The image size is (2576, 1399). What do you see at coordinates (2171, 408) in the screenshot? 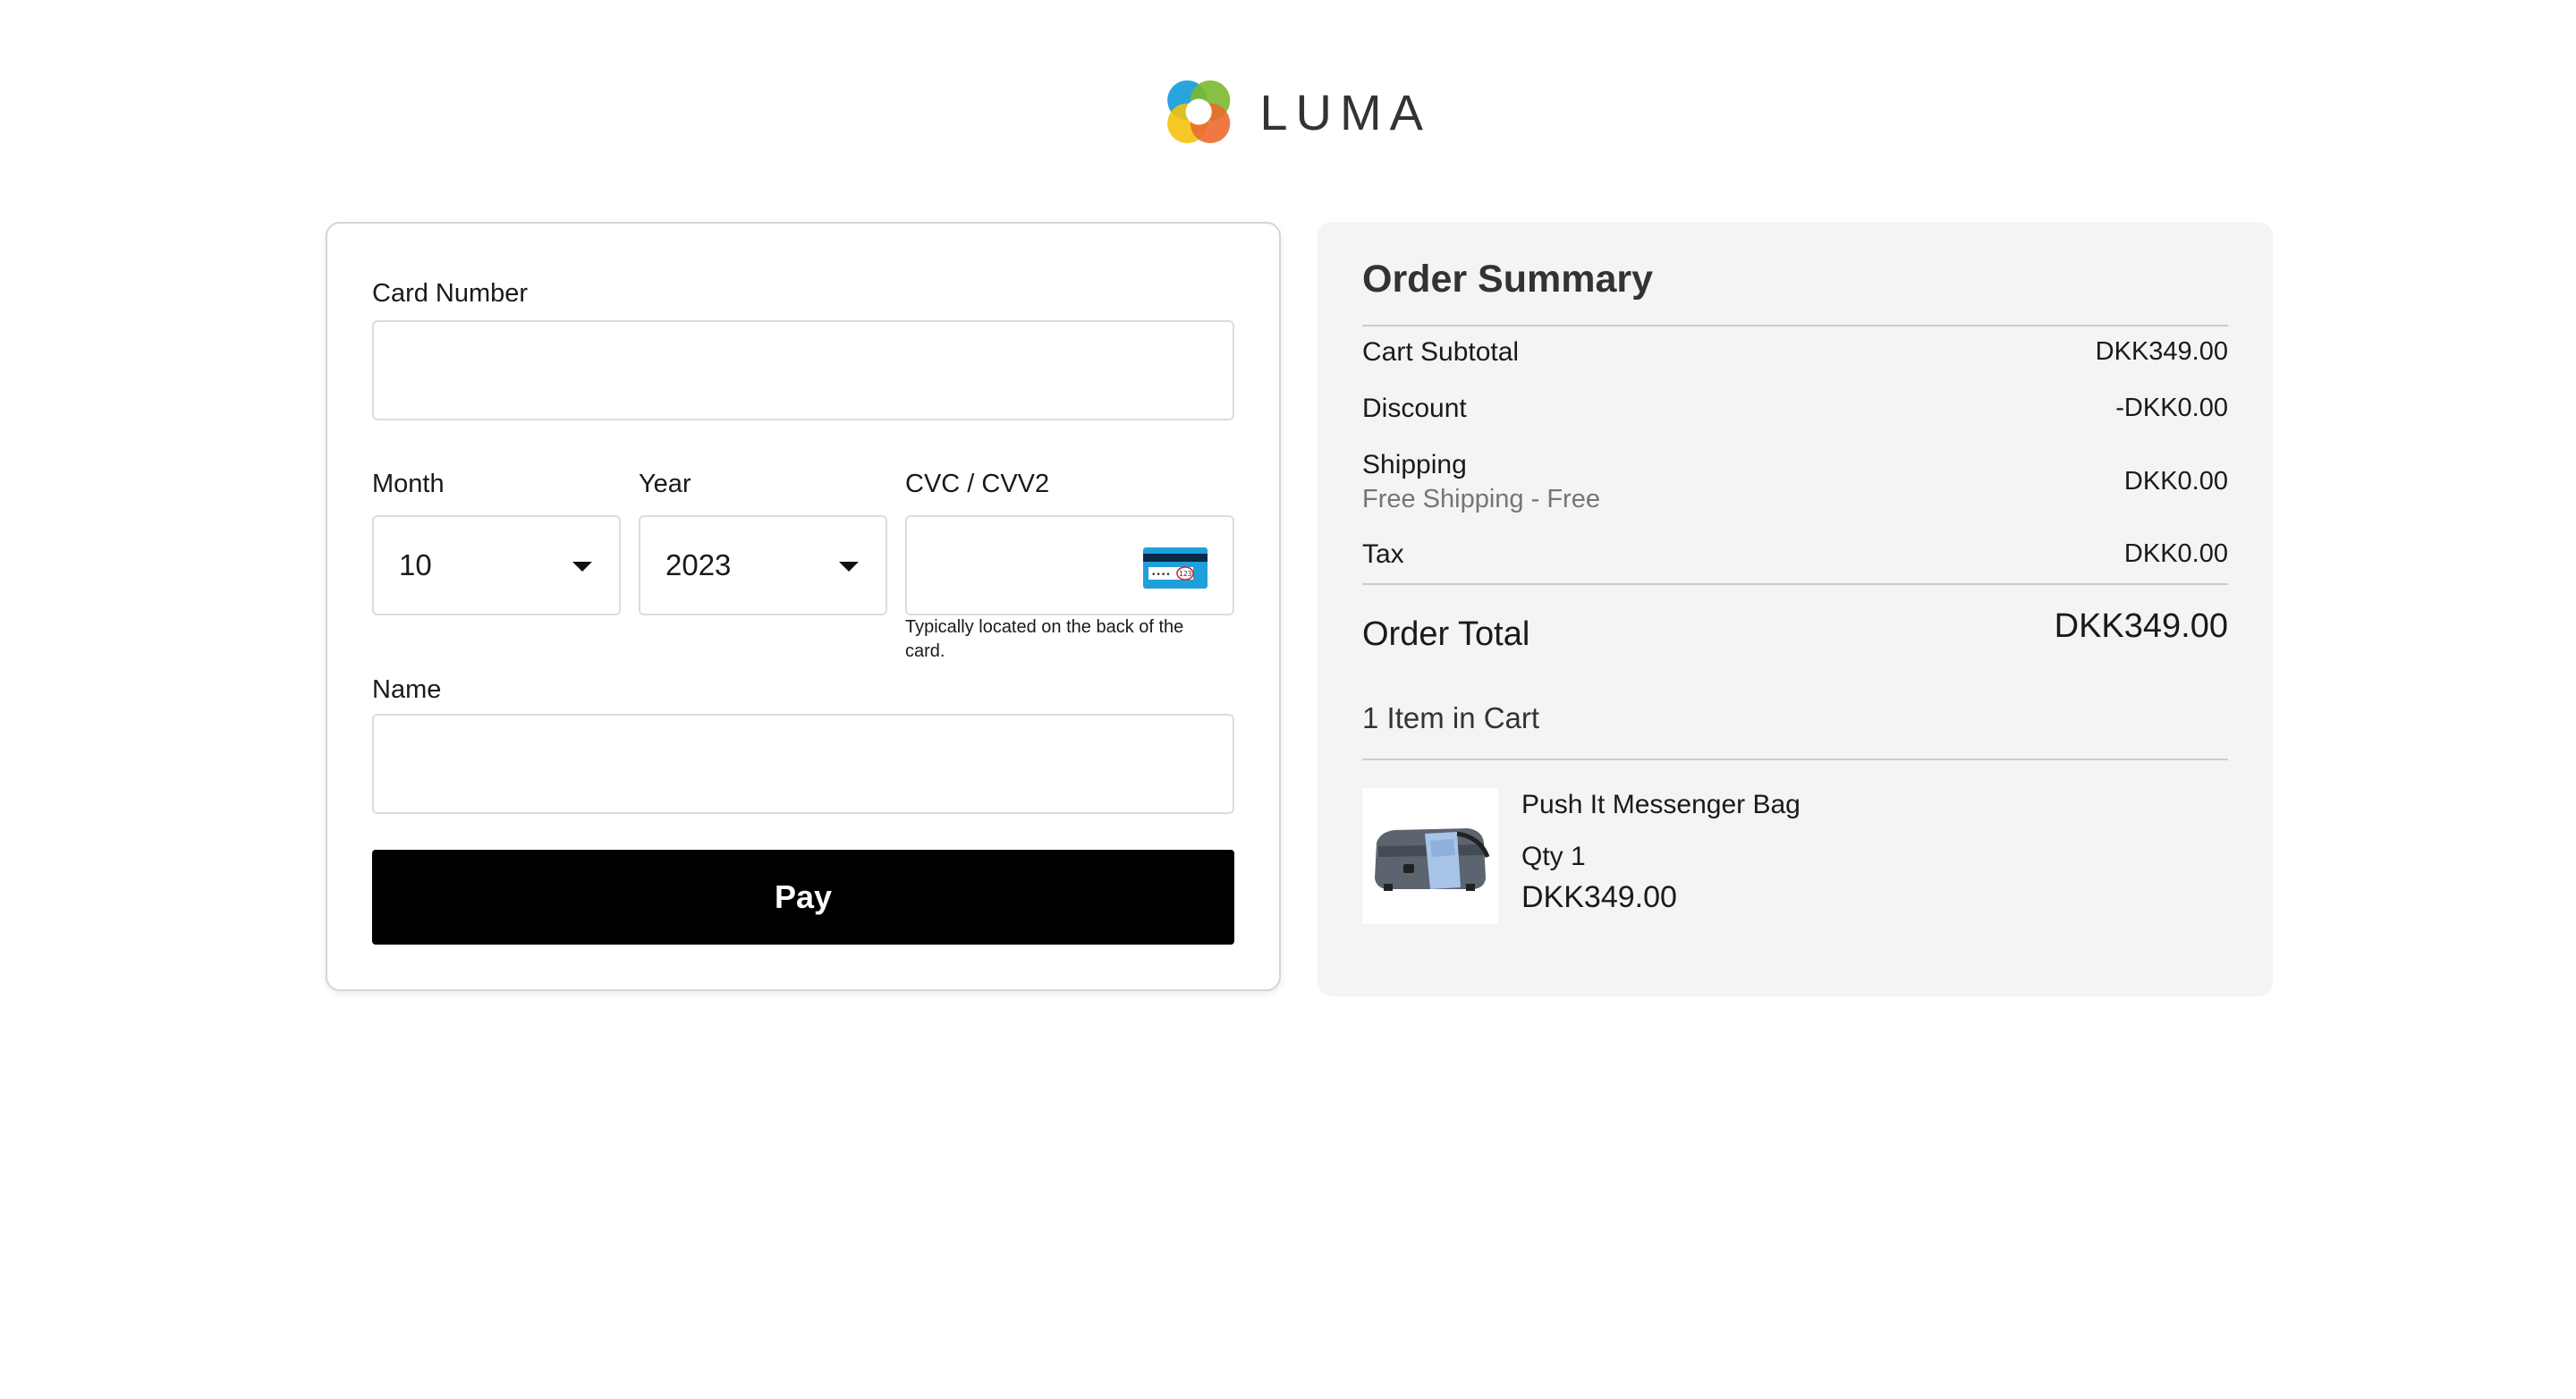
I see `discount-value: -DKK0.00` at bounding box center [2171, 408].